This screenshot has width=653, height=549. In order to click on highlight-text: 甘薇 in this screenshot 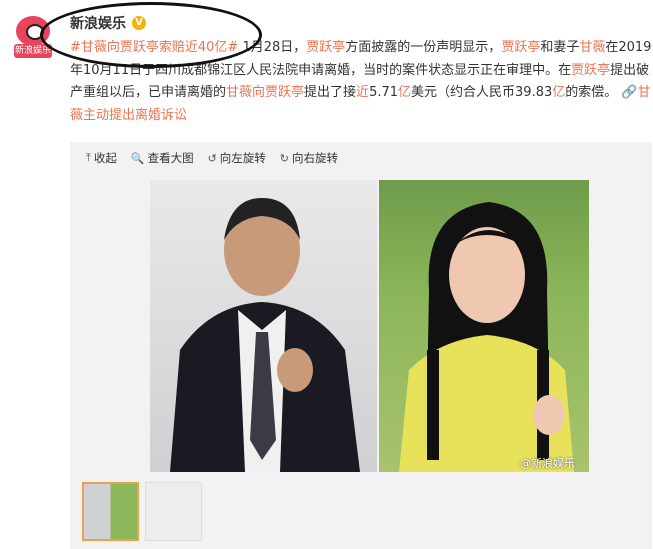, I will do `click(592, 47)`.